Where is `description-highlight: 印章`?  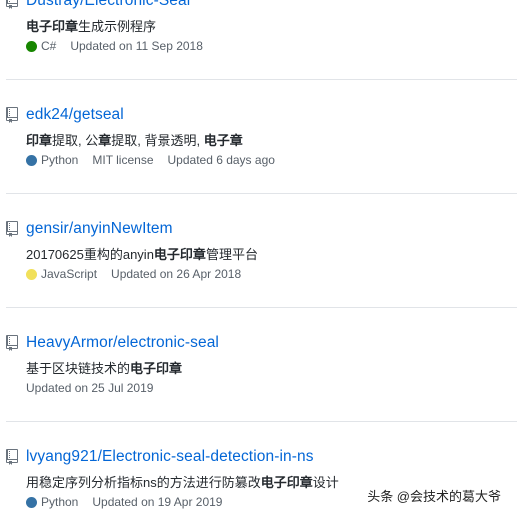 description-highlight: 印章 is located at coordinates (39, 140).